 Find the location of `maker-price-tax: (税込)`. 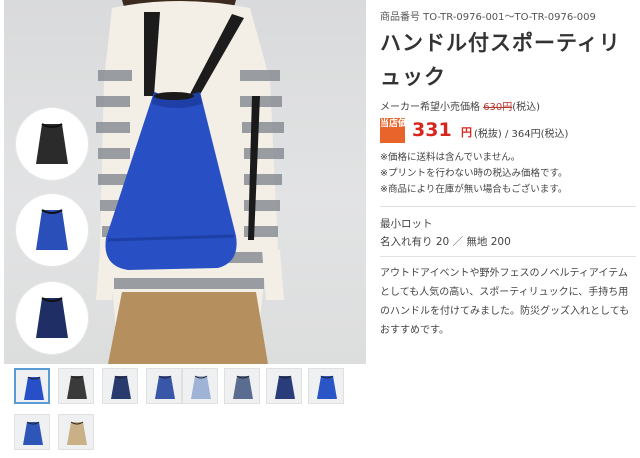

maker-price-tax: (税込) is located at coordinates (526, 107).